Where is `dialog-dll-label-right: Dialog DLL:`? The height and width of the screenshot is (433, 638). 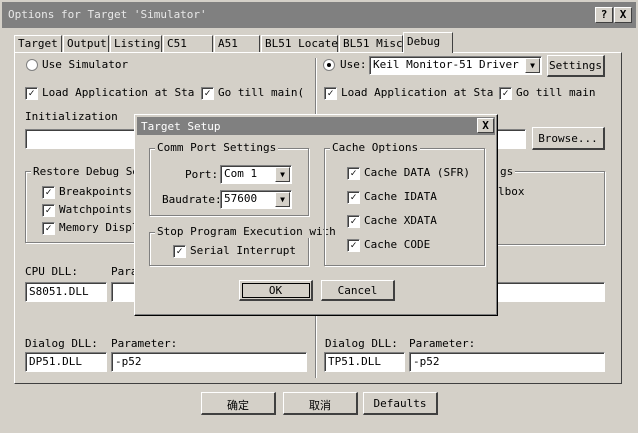
dialog-dll-label-right: Dialog DLL: is located at coordinates (361, 343).